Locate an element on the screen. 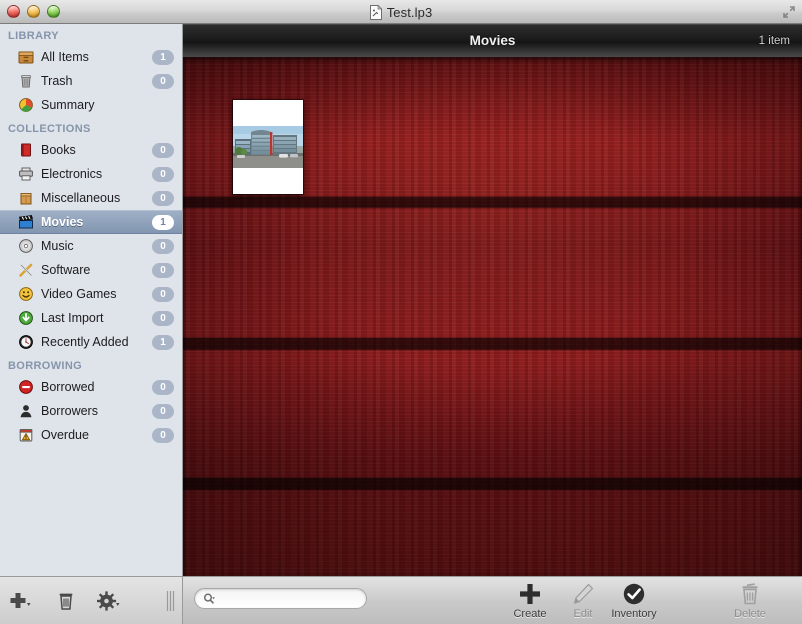 This screenshot has height=624, width=802. sidebar-item-summary: Summary is located at coordinates (91, 105).